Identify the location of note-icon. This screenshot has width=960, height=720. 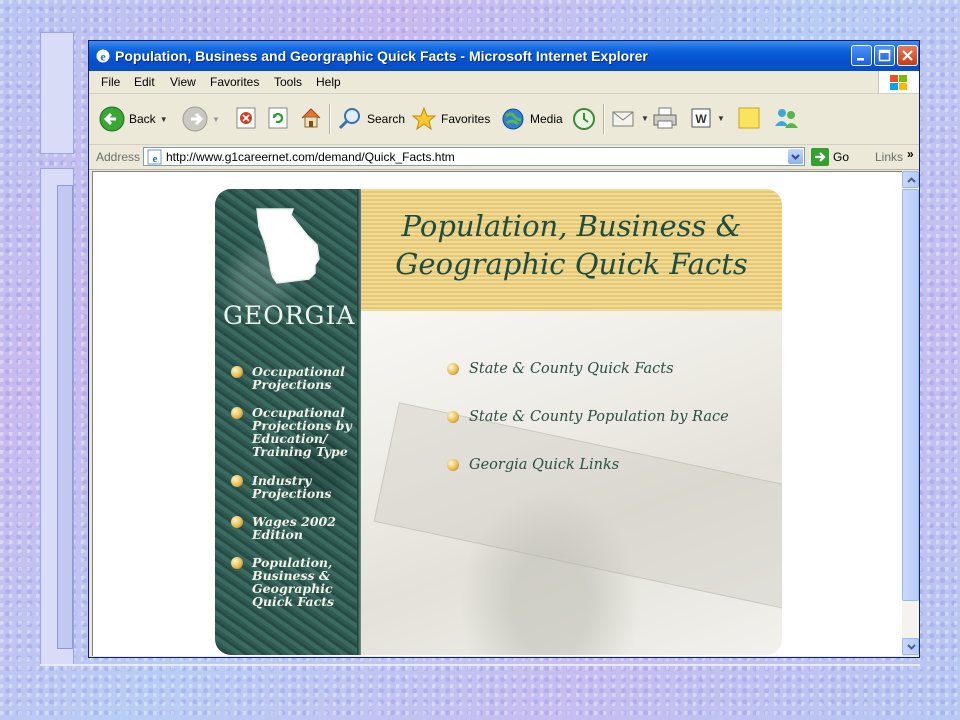
(749, 118).